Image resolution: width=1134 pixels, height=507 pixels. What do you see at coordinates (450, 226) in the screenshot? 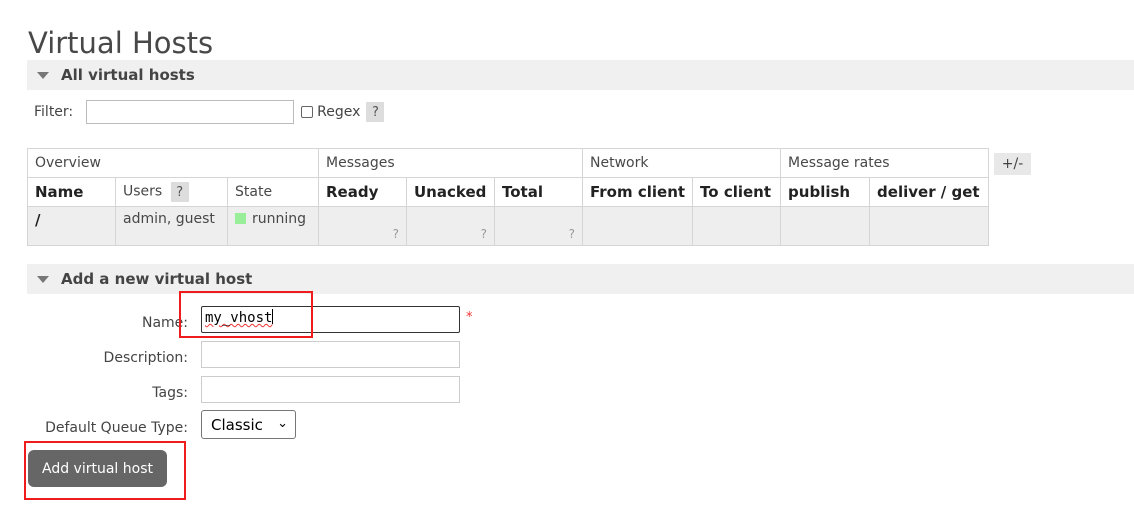
I see `vhost-unacked: ?` at bounding box center [450, 226].